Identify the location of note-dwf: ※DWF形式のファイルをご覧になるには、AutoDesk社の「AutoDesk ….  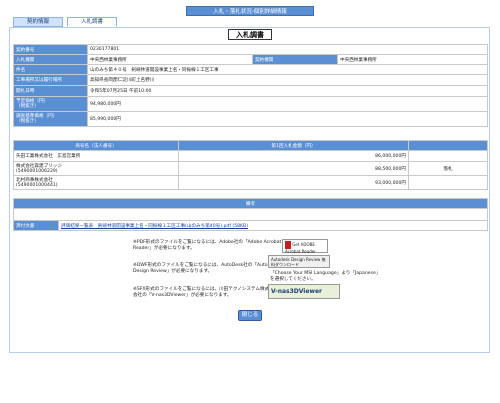
(206, 268).